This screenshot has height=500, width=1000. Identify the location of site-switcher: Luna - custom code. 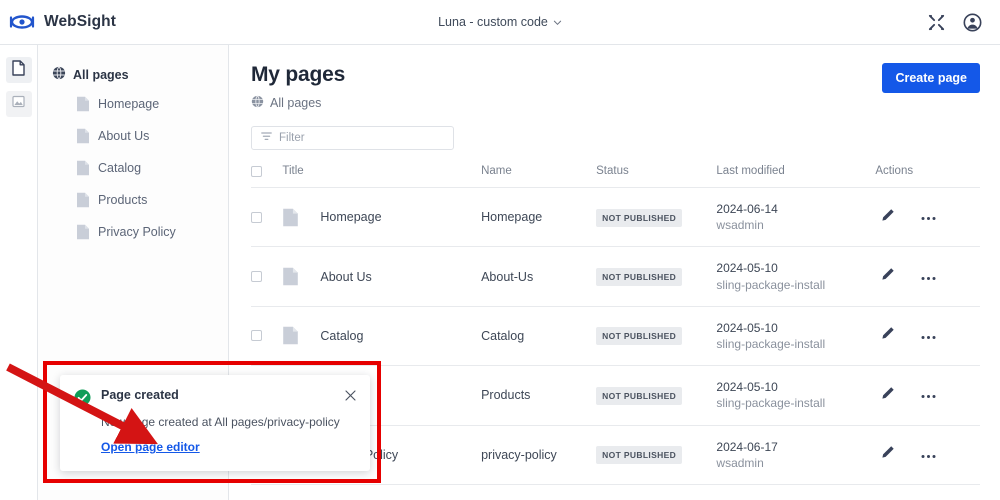
(500, 22).